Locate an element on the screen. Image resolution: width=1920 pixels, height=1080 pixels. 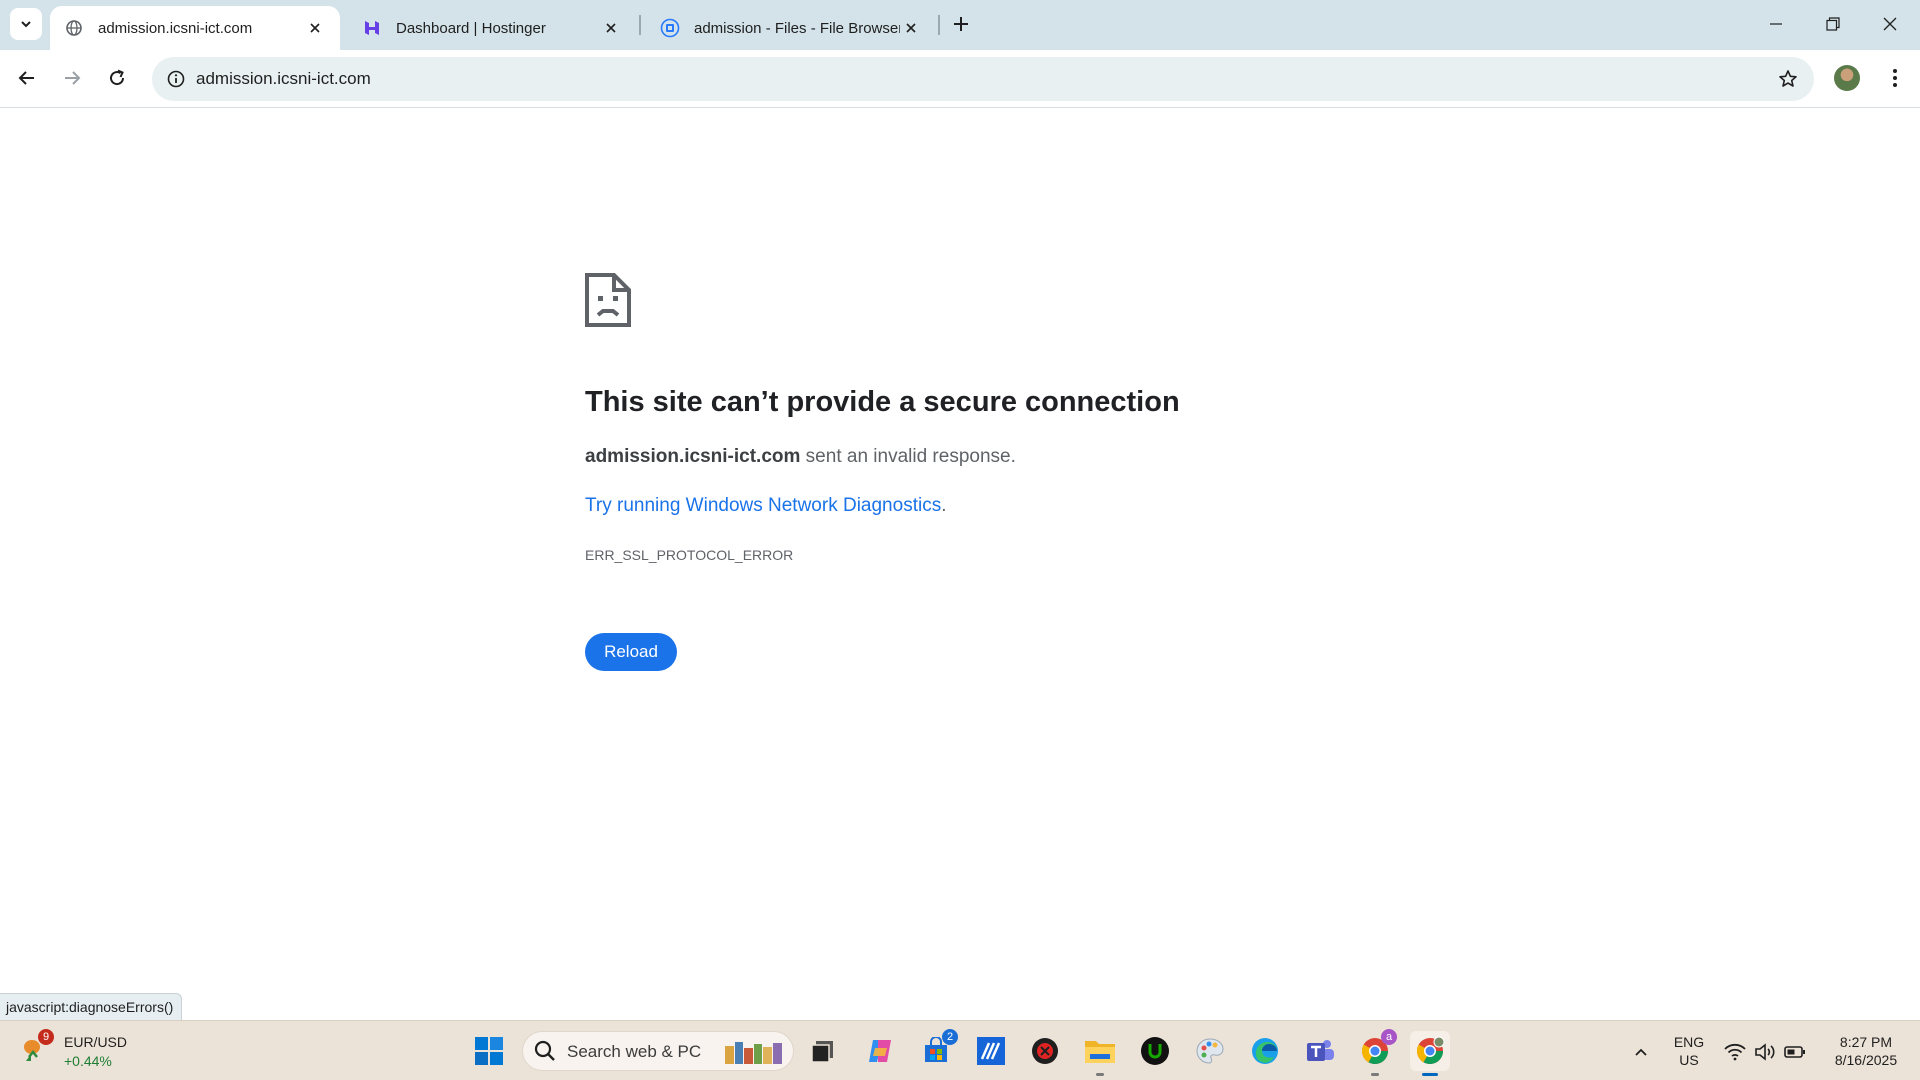
store-badge: 2 is located at coordinates (950, 1037).